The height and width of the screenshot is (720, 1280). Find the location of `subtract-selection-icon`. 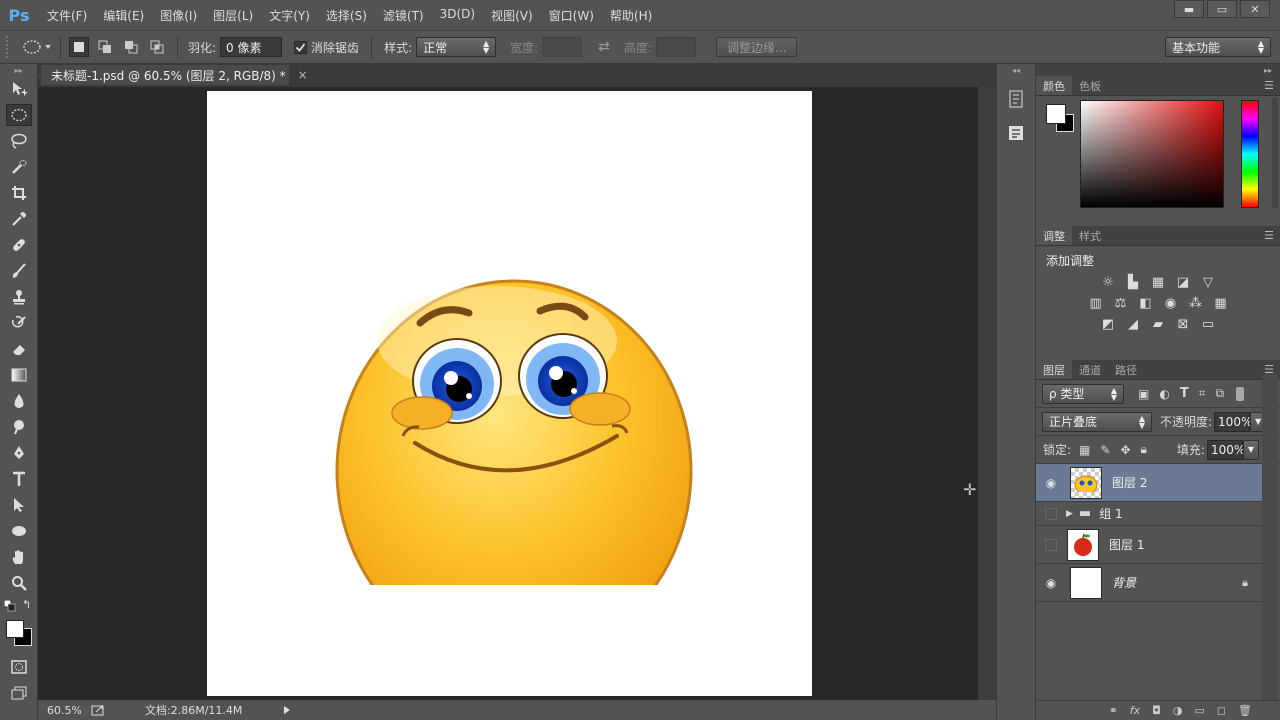

subtract-selection-icon is located at coordinates (131, 47).